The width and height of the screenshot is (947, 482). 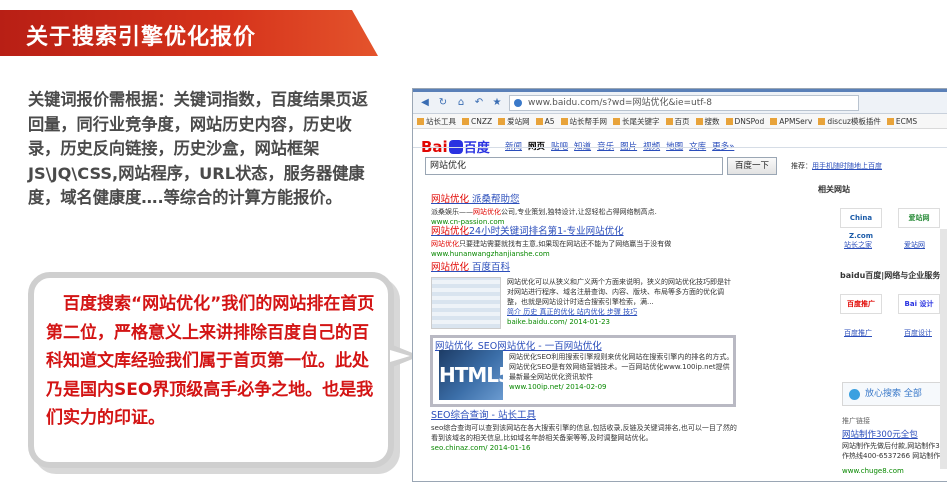 I want to click on bookmark-item: DNSPod, so click(x=744, y=121).